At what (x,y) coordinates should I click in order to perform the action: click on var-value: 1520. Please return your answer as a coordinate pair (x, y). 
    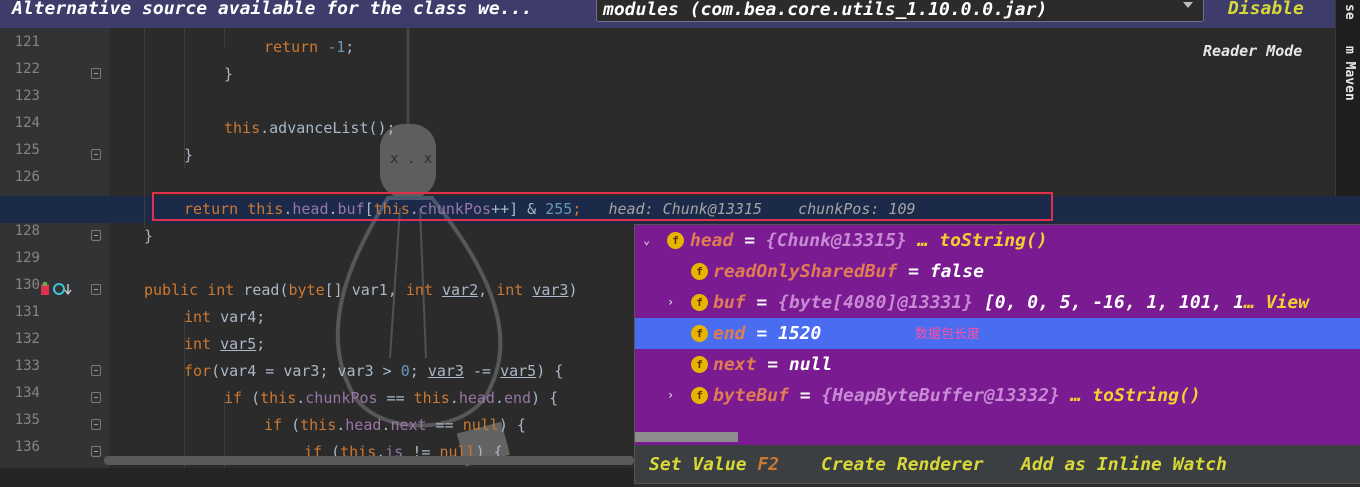
    Looking at the image, I should click on (800, 333).